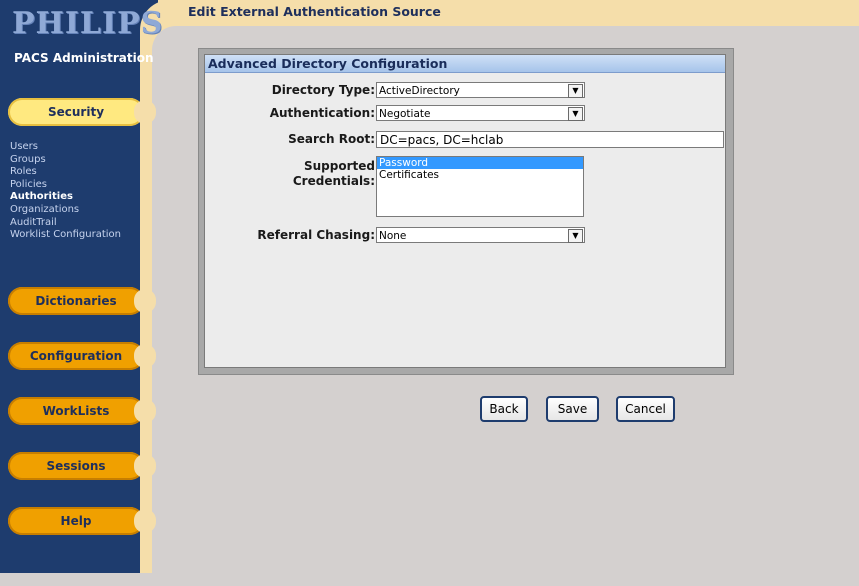 The height and width of the screenshot is (586, 859). What do you see at coordinates (76, 521) in the screenshot?
I see `help-label: Help` at bounding box center [76, 521].